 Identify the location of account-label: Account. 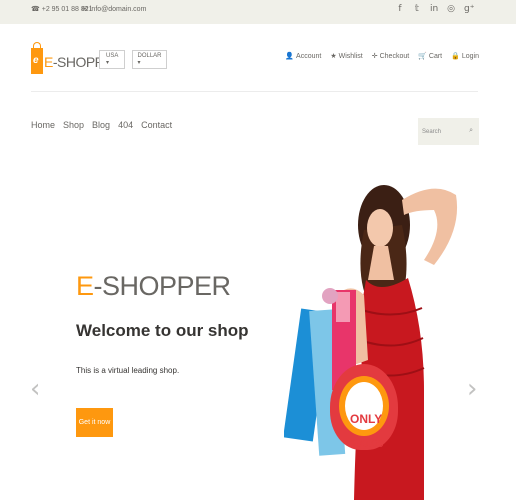
(309, 56).